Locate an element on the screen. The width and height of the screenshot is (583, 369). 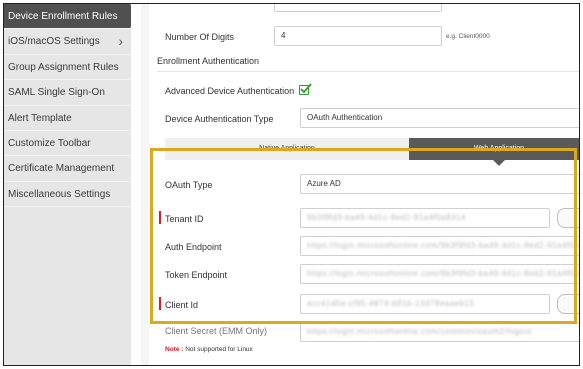
tenant-id-input: 9b3f9fd3-ba49-4d1c-8ed2-91a4f0a8314 is located at coordinates (425, 218).